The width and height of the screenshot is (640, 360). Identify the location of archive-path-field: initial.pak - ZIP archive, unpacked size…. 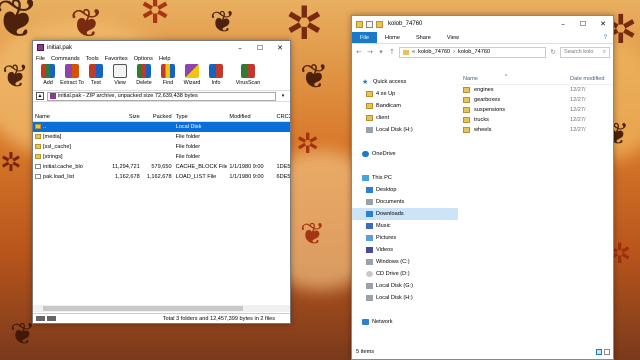
(161, 96).